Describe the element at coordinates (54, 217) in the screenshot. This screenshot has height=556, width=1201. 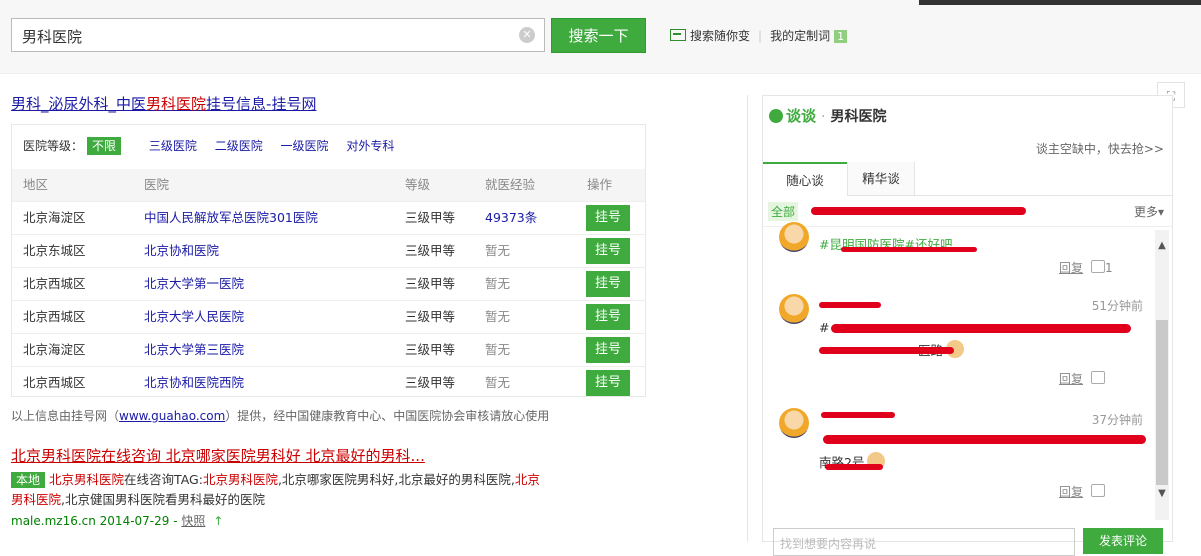
I see `row-area: 北京海淀区` at that location.